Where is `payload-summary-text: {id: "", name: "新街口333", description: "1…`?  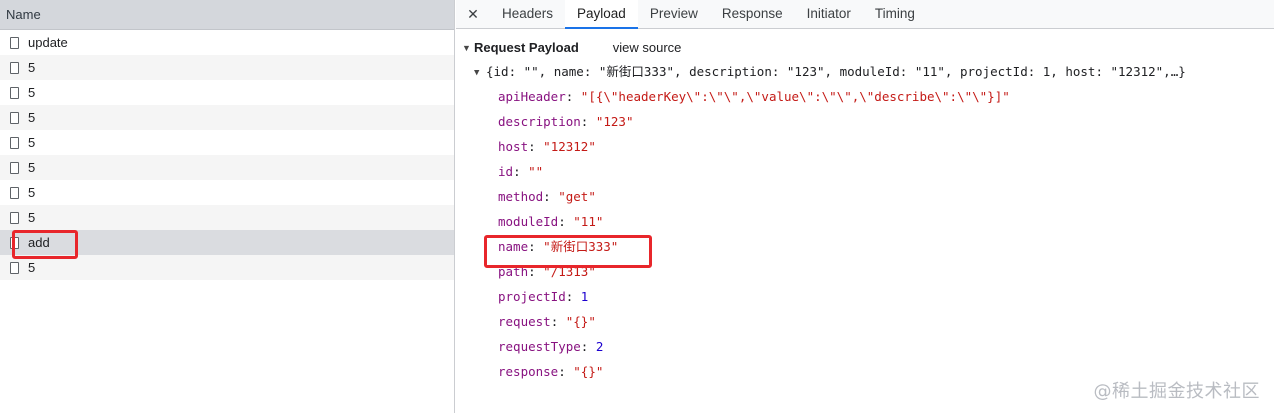
payload-summary-text: {id: "", name: "新街口333", description: "1… is located at coordinates (836, 71).